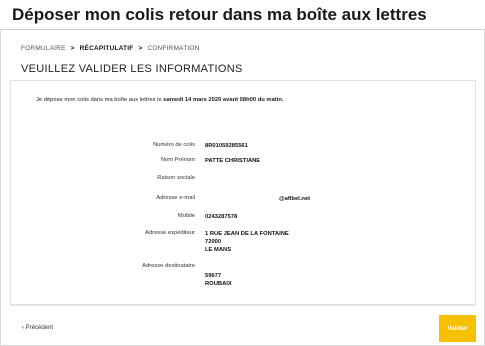 The height and width of the screenshot is (346, 485). What do you see at coordinates (226, 146) in the screenshot?
I see `field-value: 8R01059285561` at bounding box center [226, 146].